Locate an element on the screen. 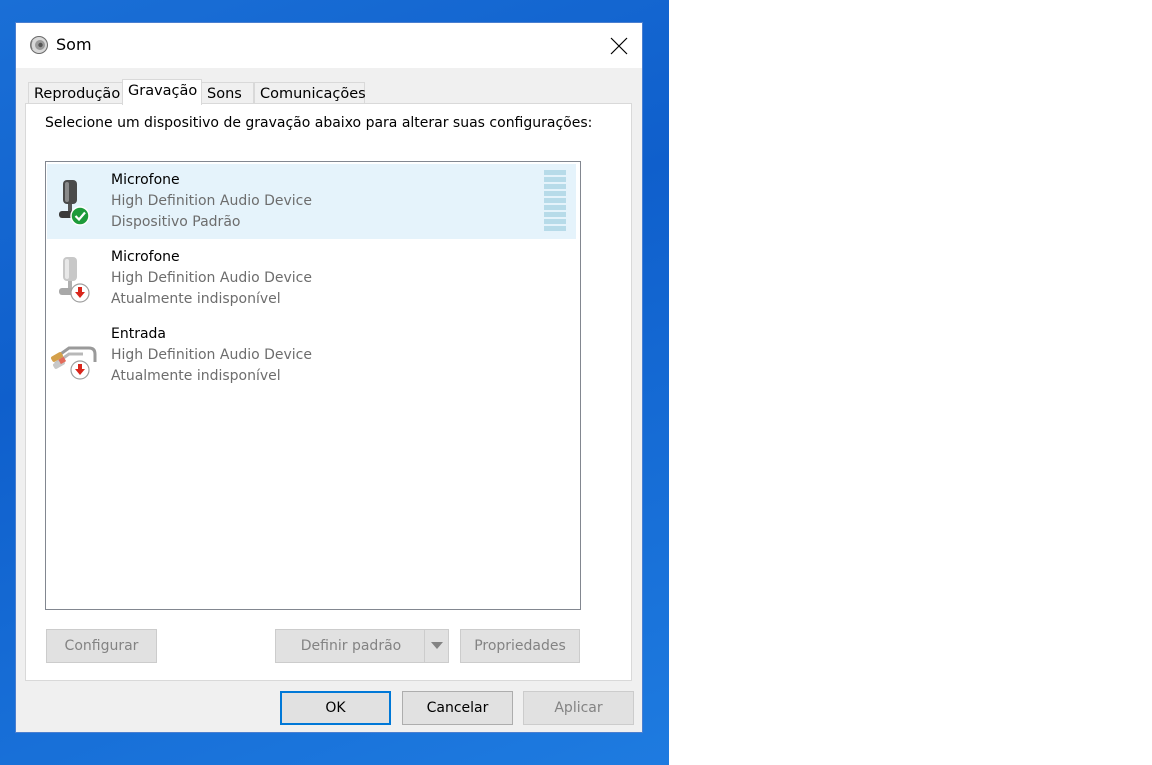  tab-sons: Sons is located at coordinates (227, 93).